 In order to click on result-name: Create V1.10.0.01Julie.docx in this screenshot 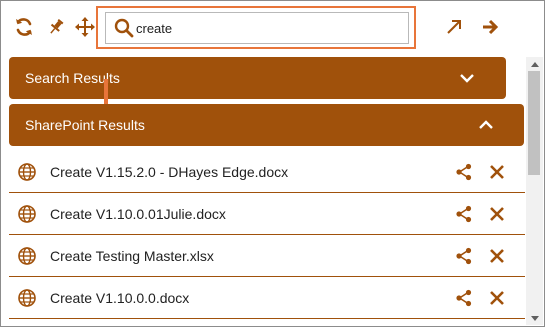, I will do `click(138, 214)`.